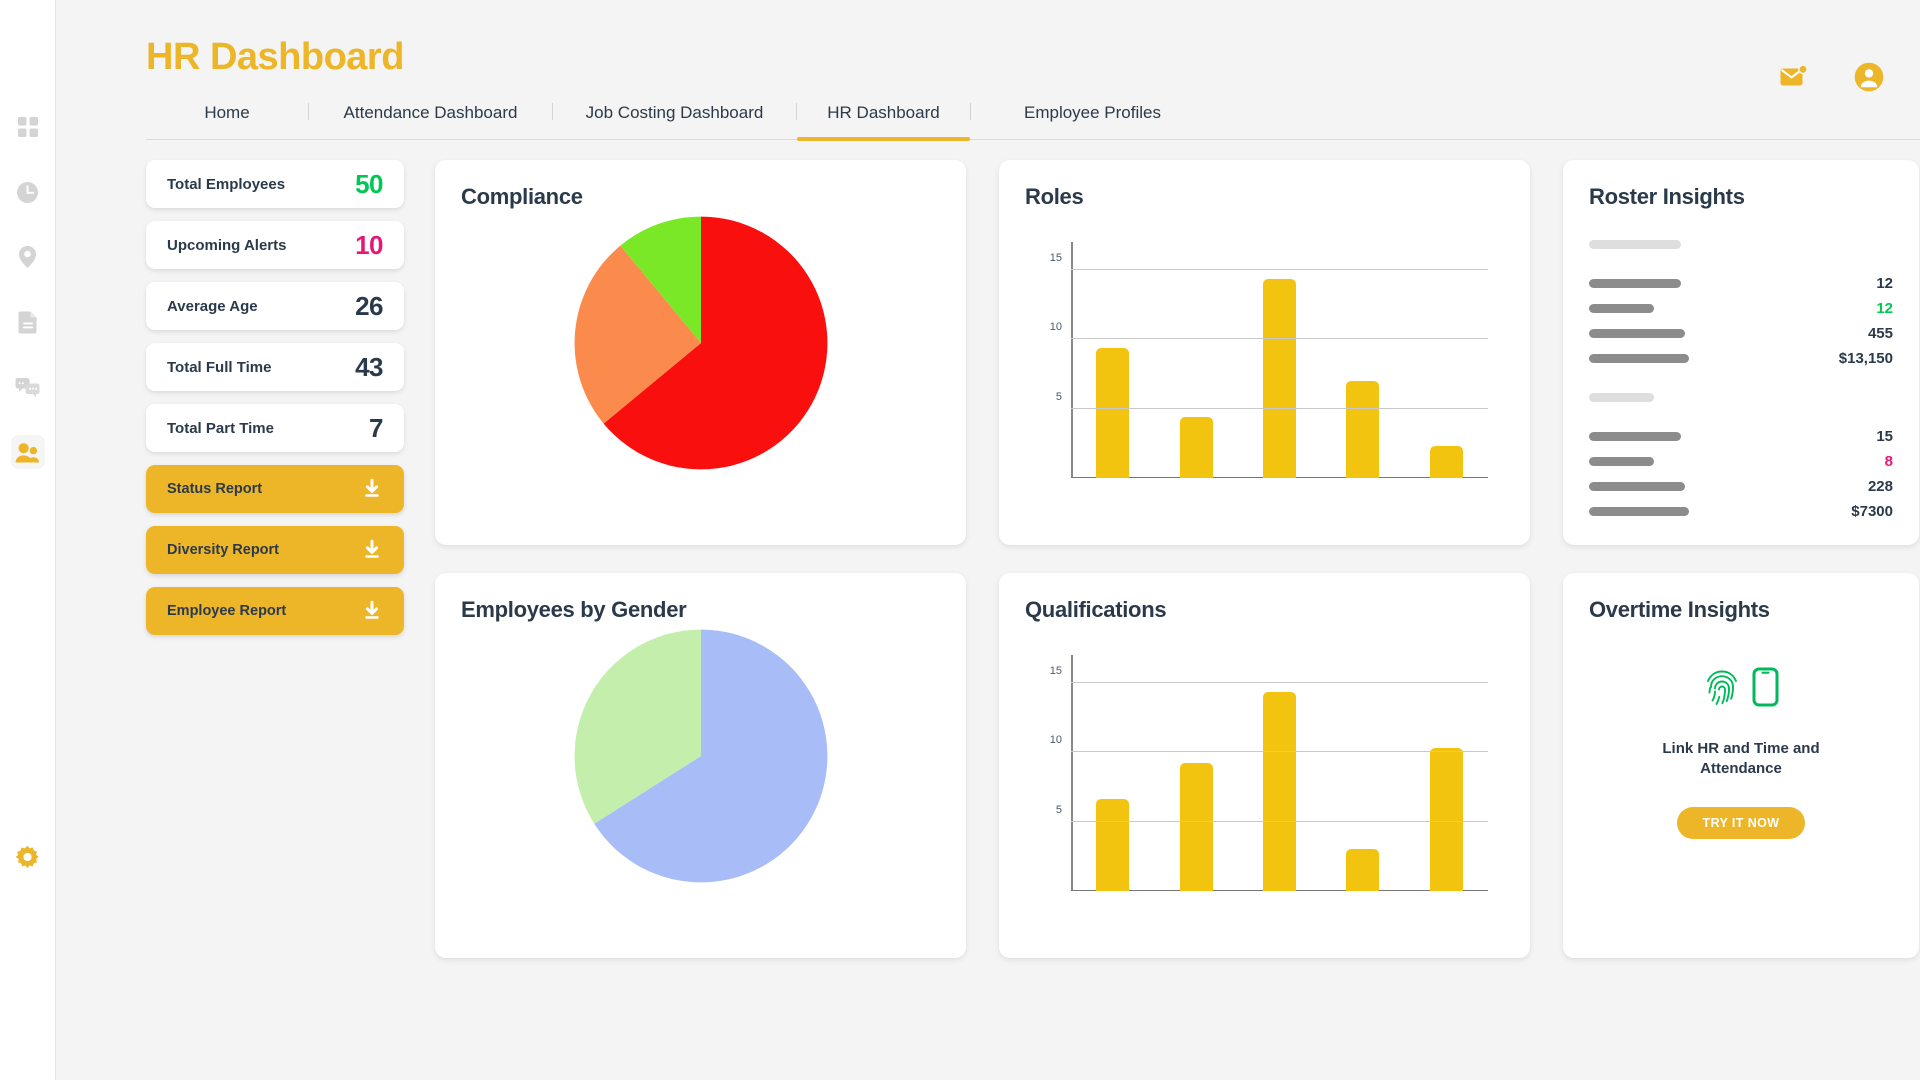 The image size is (1920, 1080). I want to click on tab-hr-dashboard: HR Dashboard, so click(883, 122).